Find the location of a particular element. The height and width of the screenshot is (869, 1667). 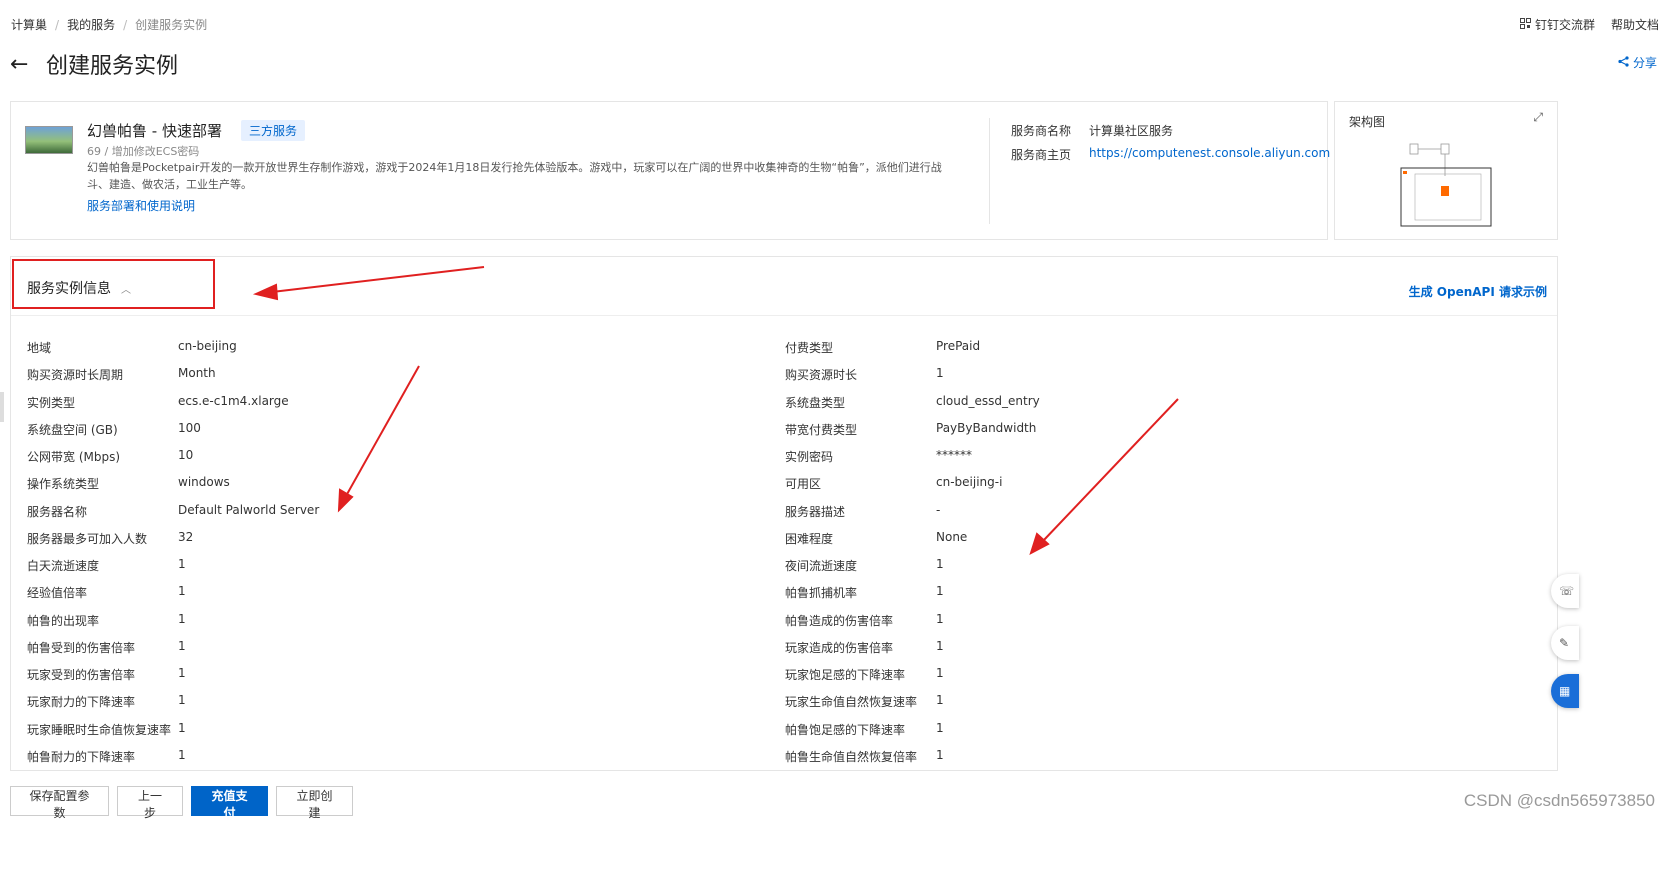

float-apps-button: ▦ is located at coordinates (1565, 691).